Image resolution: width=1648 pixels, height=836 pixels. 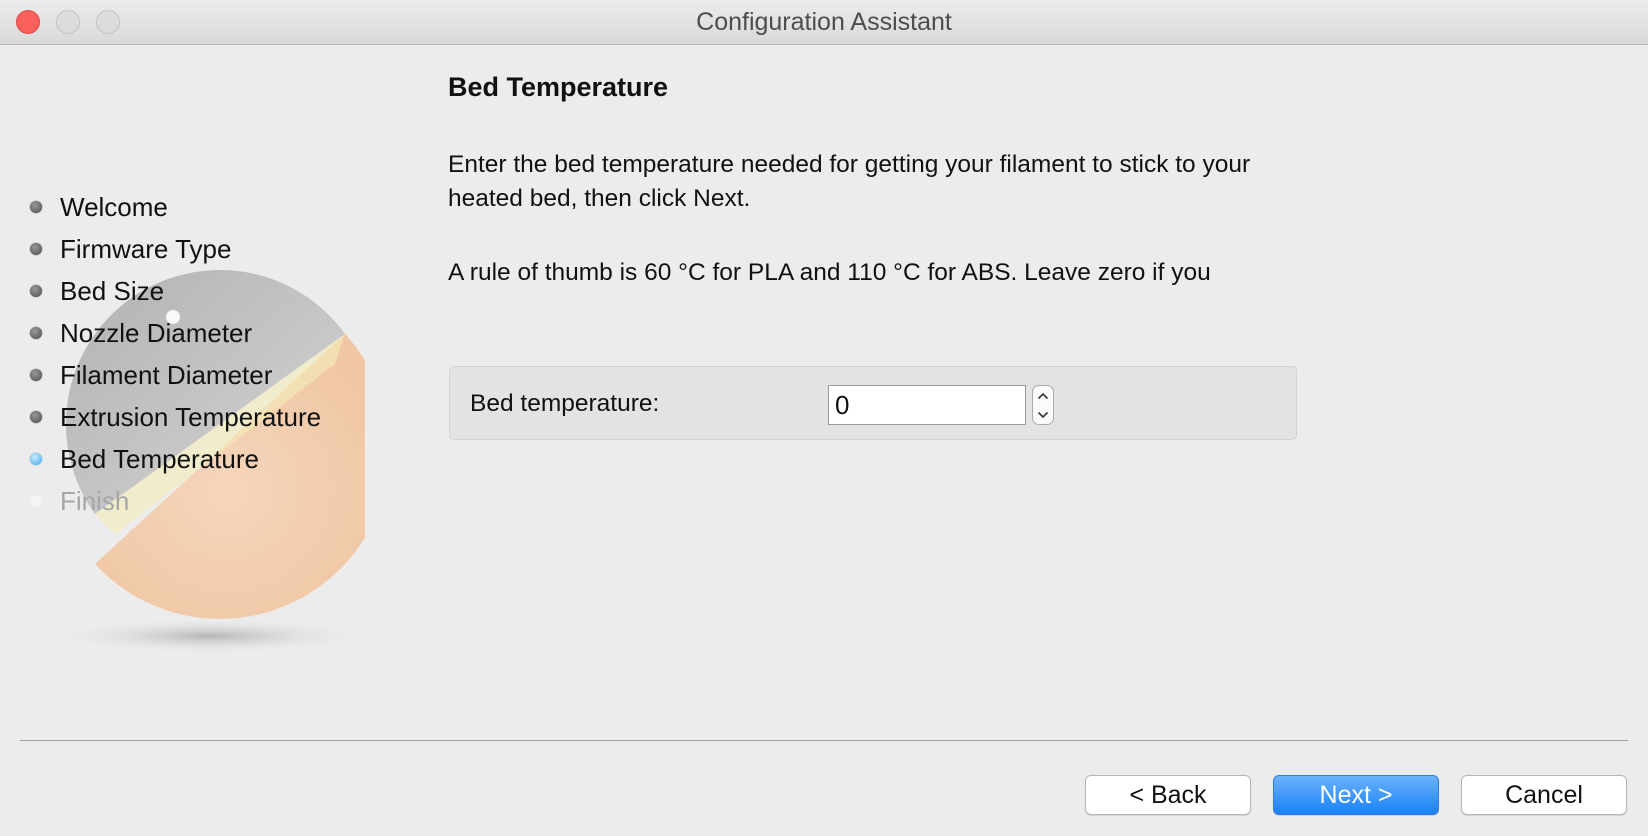 I want to click on window-title: Configuration Assistant, so click(x=824, y=22).